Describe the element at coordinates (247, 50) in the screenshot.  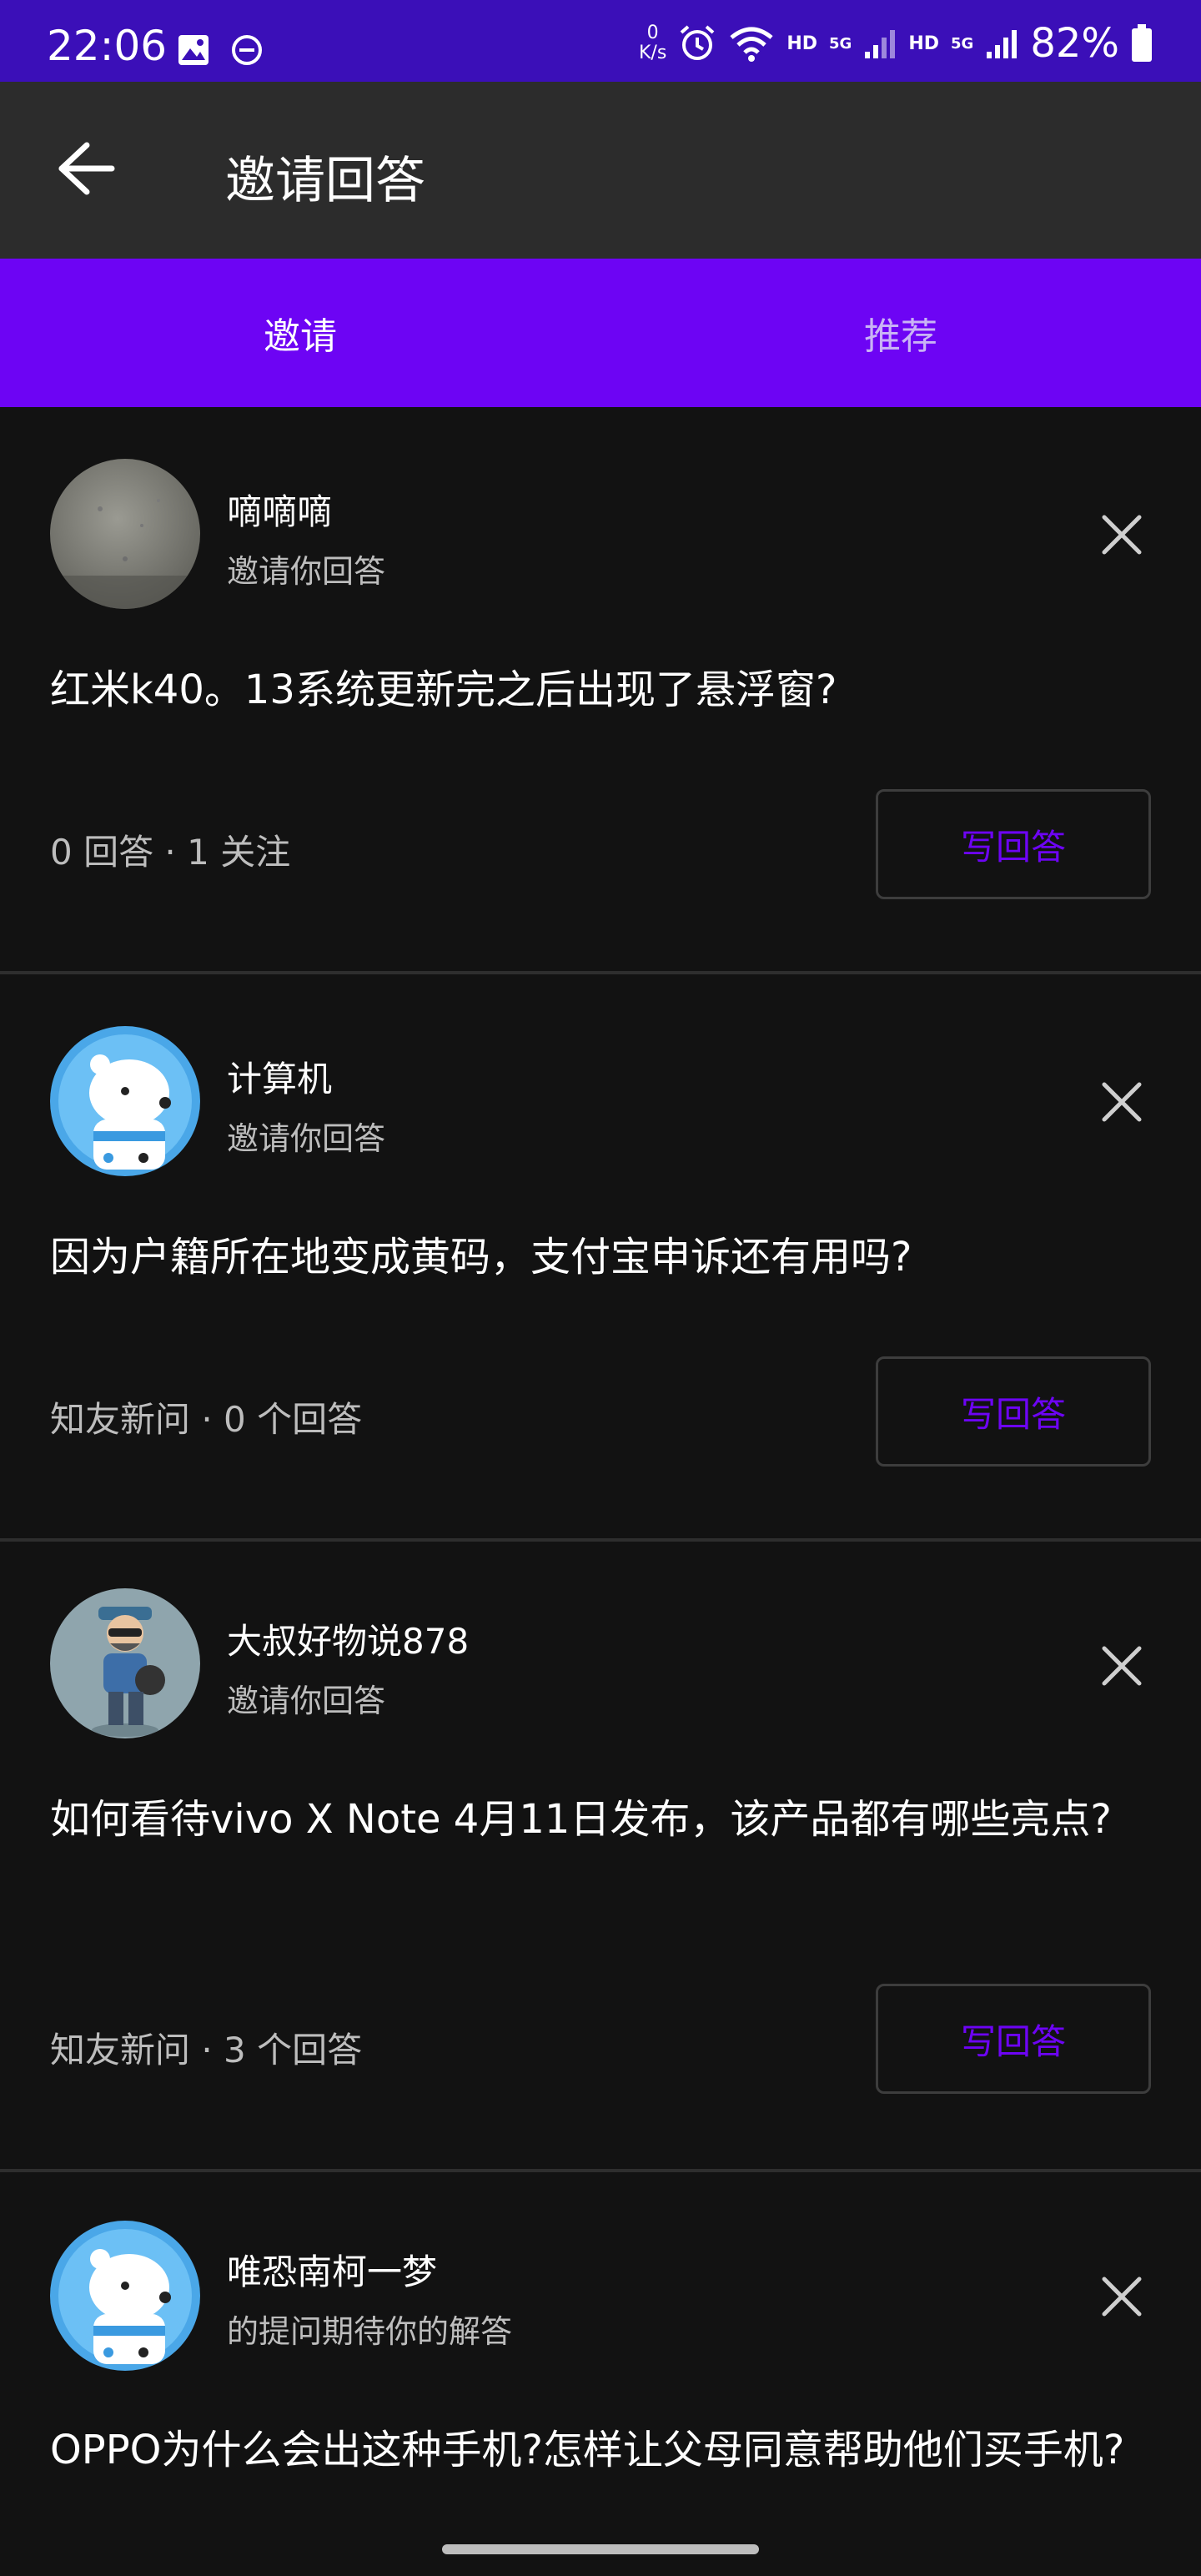
I see `do-not-disturb-icon` at that location.